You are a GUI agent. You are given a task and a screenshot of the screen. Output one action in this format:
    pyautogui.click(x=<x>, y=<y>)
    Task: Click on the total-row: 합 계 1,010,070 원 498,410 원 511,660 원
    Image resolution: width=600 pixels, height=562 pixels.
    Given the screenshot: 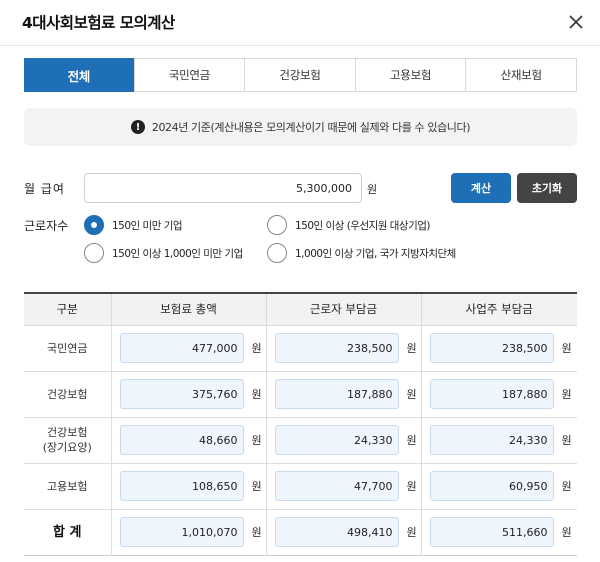 What is the action you would take?
    pyautogui.click(x=300, y=532)
    